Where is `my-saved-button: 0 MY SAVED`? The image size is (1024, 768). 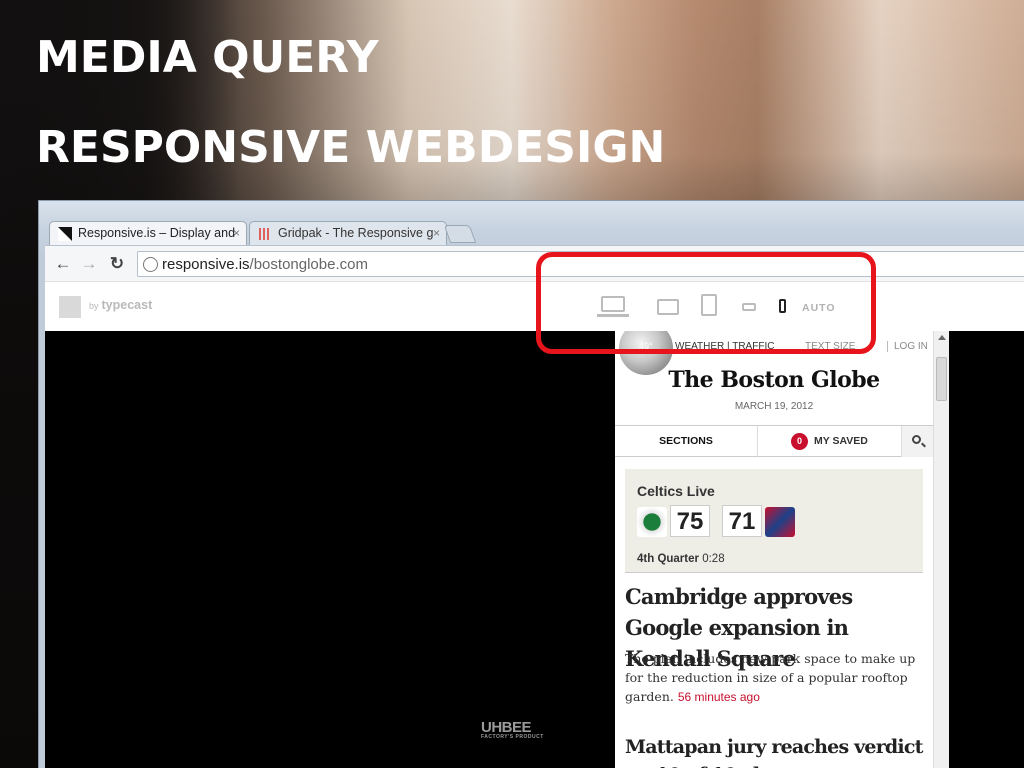 my-saved-button: 0 MY SAVED is located at coordinates (830, 441).